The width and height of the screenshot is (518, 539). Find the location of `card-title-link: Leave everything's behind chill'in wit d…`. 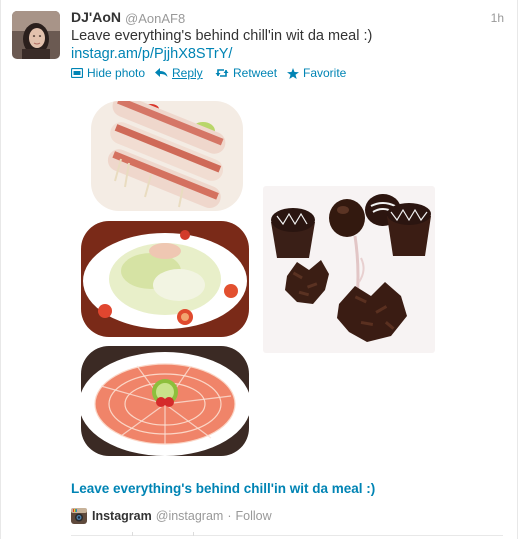

card-title-link: Leave everything's behind chill'in wit d… is located at coordinates (223, 488).